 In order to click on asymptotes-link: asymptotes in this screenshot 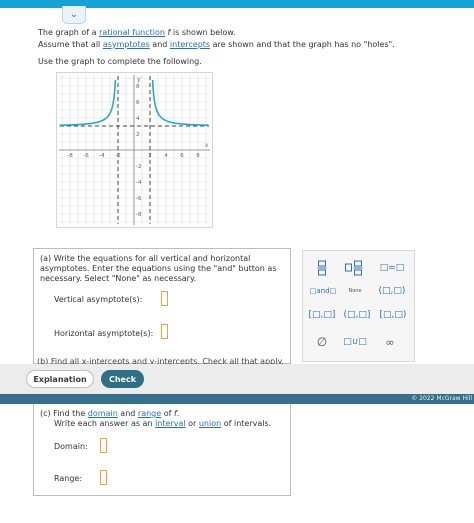, I will do `click(126, 44)`.